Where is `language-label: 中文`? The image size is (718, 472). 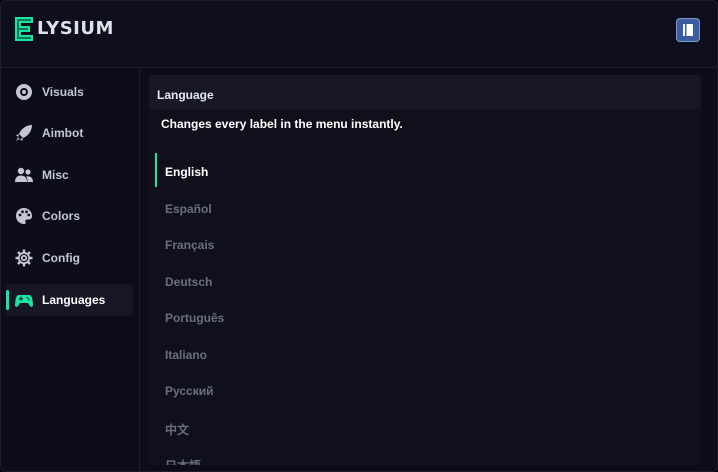 language-label: 中文 is located at coordinates (177, 430).